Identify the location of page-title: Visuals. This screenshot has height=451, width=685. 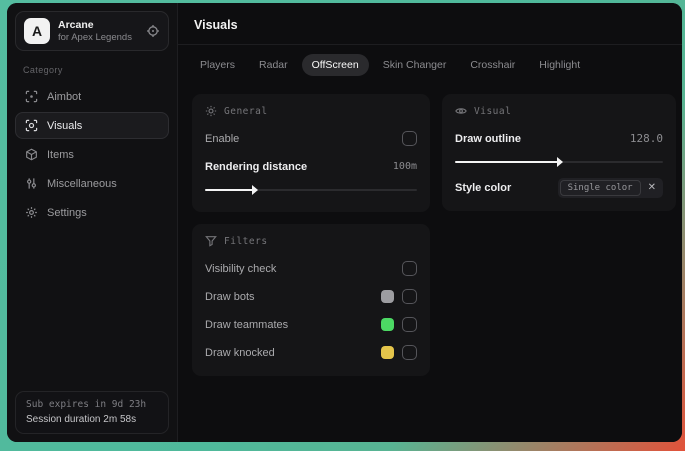
(216, 25).